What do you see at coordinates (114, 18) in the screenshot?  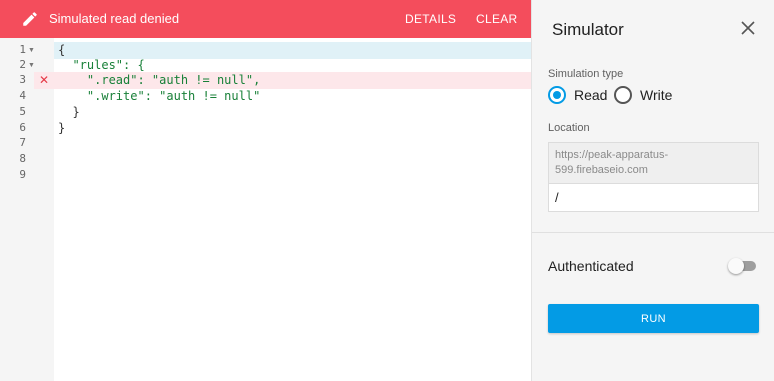 I see `banner-message: Simulated read denied` at bounding box center [114, 18].